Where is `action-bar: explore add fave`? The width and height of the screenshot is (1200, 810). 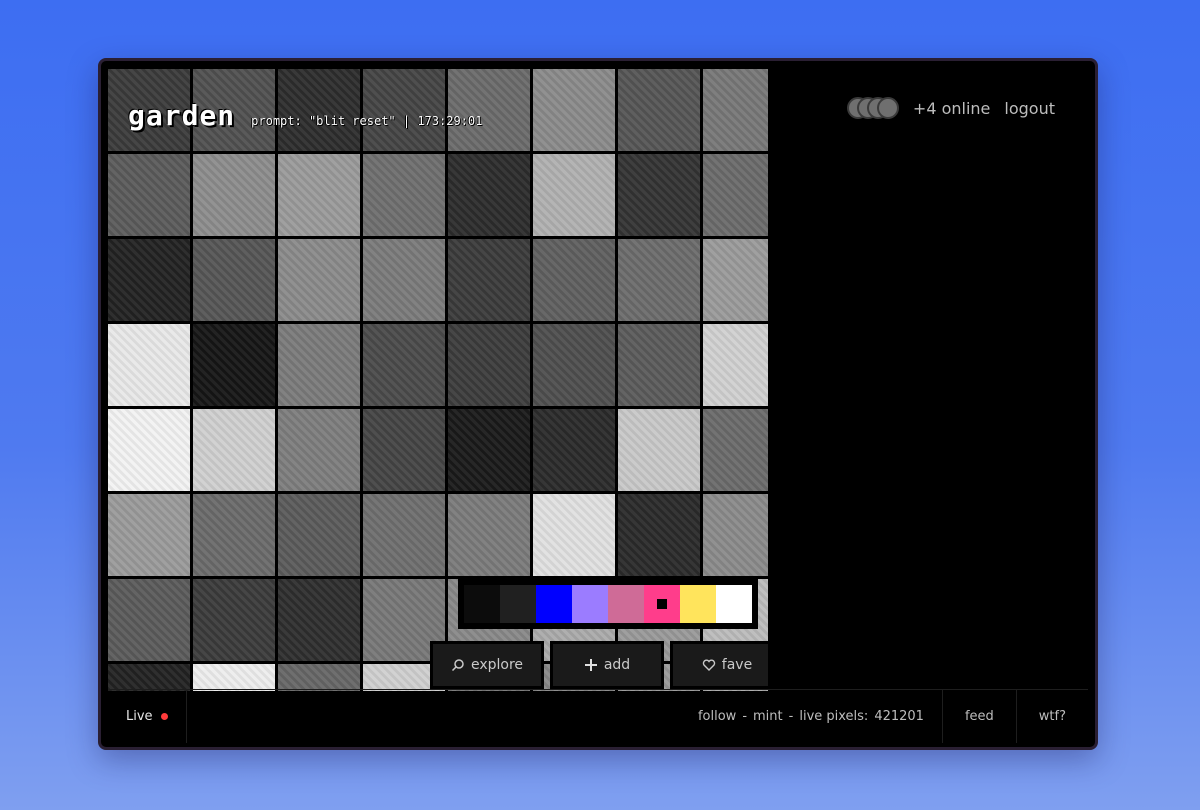
action-bar: explore add fave is located at coordinates (599, 665).